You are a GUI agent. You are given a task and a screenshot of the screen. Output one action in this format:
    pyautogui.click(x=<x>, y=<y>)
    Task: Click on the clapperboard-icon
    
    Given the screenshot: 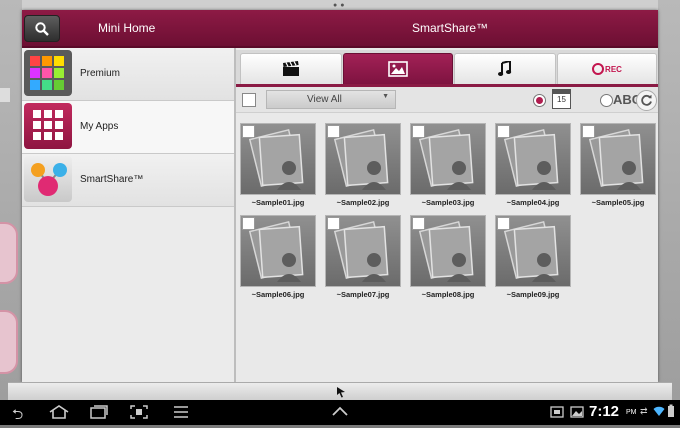 What is the action you would take?
    pyautogui.click(x=291, y=68)
    